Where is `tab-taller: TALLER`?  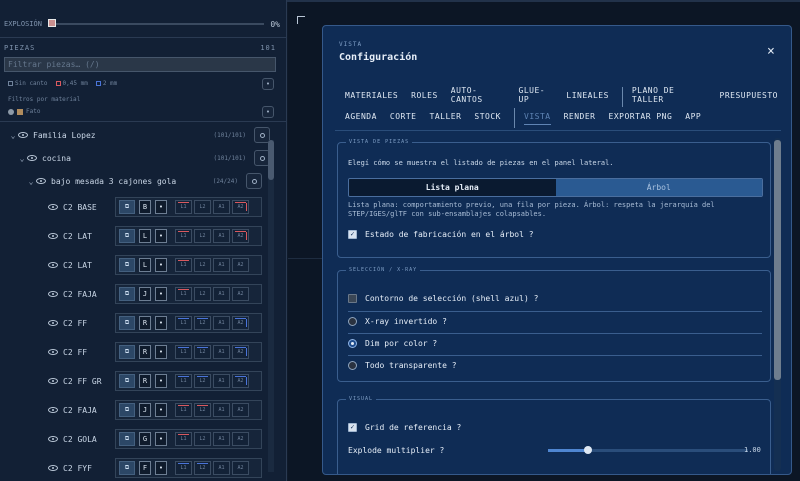
tab-taller: TALLER is located at coordinates (446, 118).